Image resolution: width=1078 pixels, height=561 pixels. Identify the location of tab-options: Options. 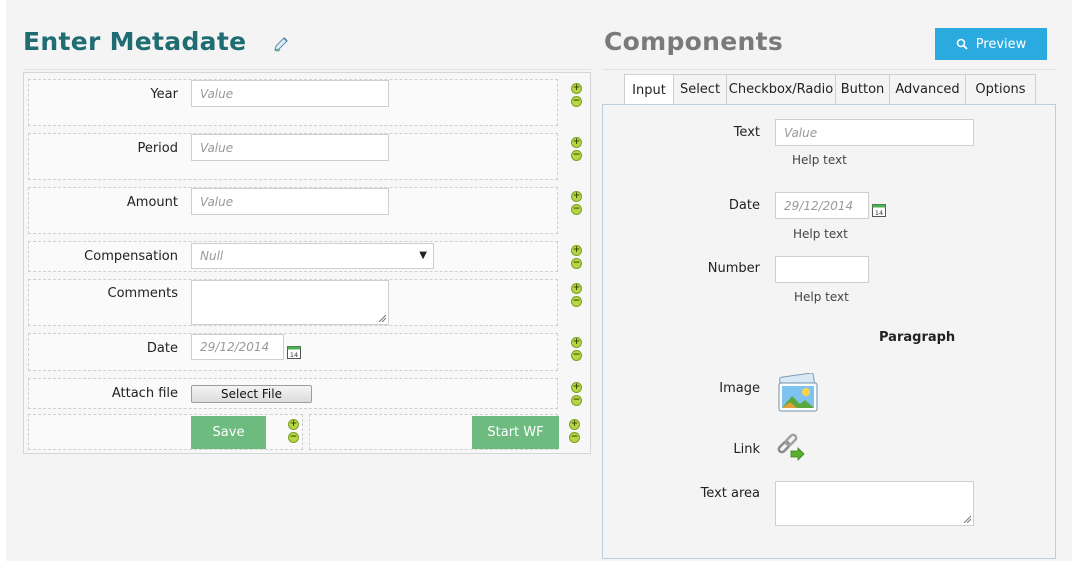
(1000, 89).